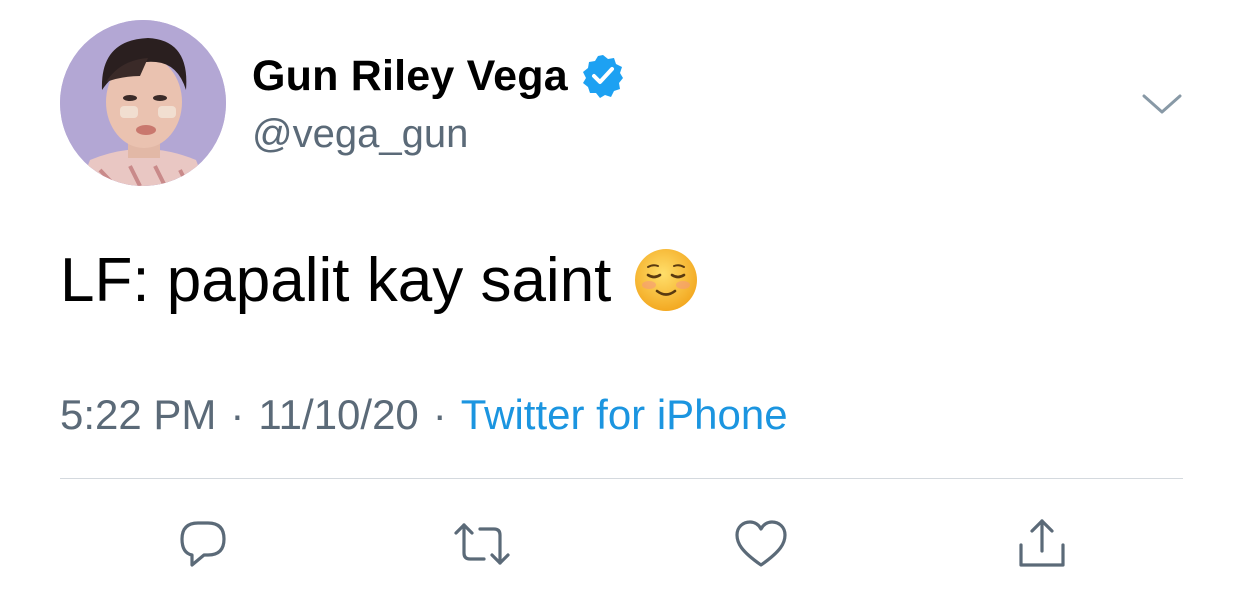 This screenshot has height=605, width=1241. What do you see at coordinates (666, 280) in the screenshot?
I see `smiling-face-emoji-icon` at bounding box center [666, 280].